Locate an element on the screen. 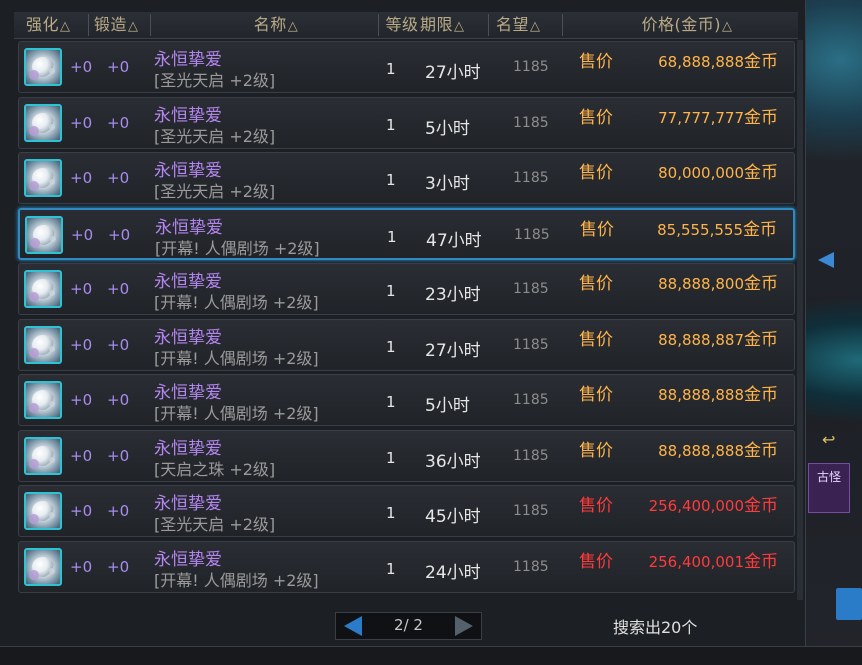 The height and width of the screenshot is (665, 862). scrollbar is located at coordinates (800, 320).